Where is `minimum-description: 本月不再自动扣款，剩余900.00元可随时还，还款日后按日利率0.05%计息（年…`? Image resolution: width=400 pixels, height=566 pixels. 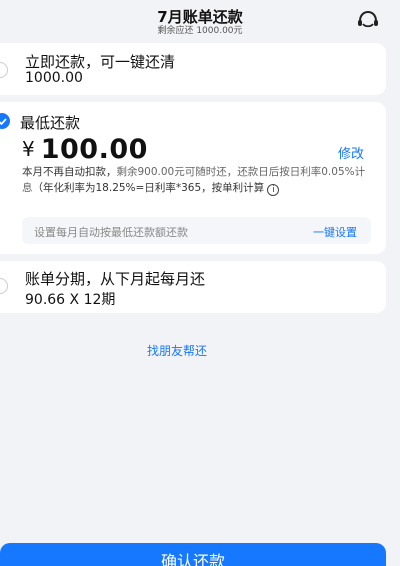
minimum-description: 本月不再自动扣款，剩余900.00元可随时还，还款日后按日利率0.05%计息（年… is located at coordinates (197, 180).